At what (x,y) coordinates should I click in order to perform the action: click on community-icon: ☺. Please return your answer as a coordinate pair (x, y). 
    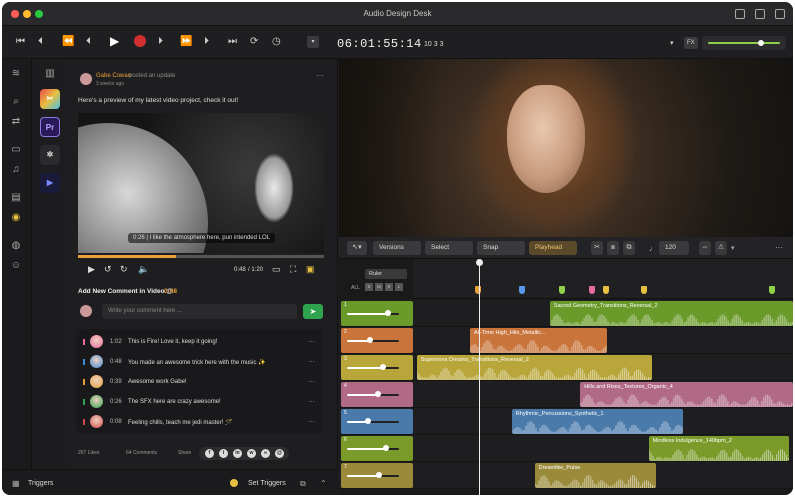
    Looking at the image, I should click on (16, 266).